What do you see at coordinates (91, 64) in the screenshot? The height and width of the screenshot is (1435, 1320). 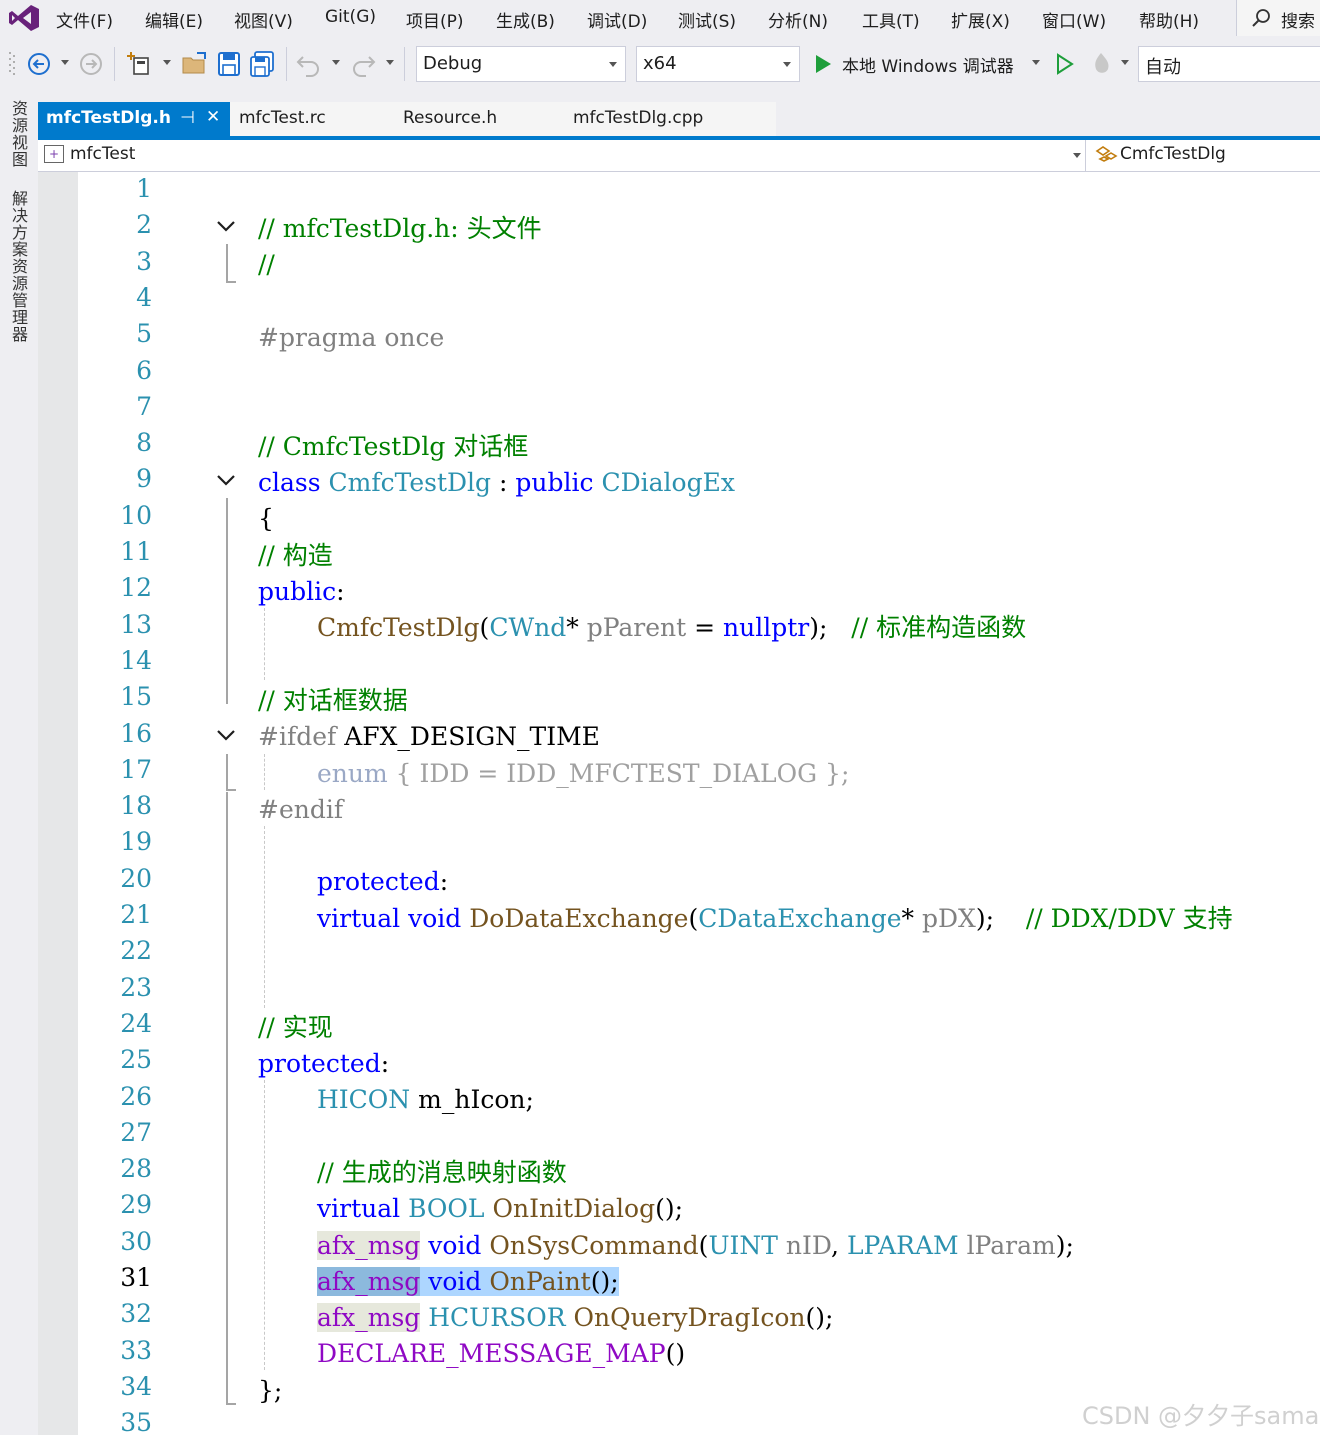 I see `forward-icon` at bounding box center [91, 64].